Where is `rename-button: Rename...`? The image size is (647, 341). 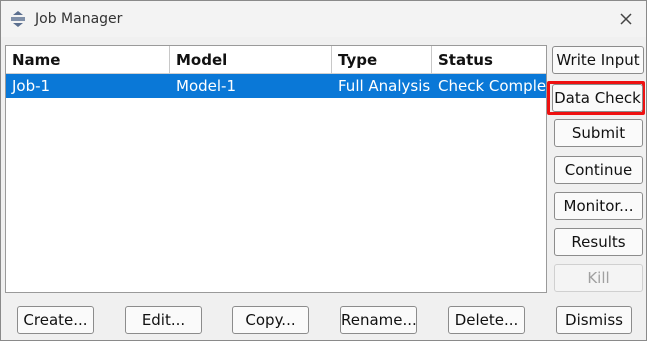 rename-button: Rename... is located at coordinates (378, 320).